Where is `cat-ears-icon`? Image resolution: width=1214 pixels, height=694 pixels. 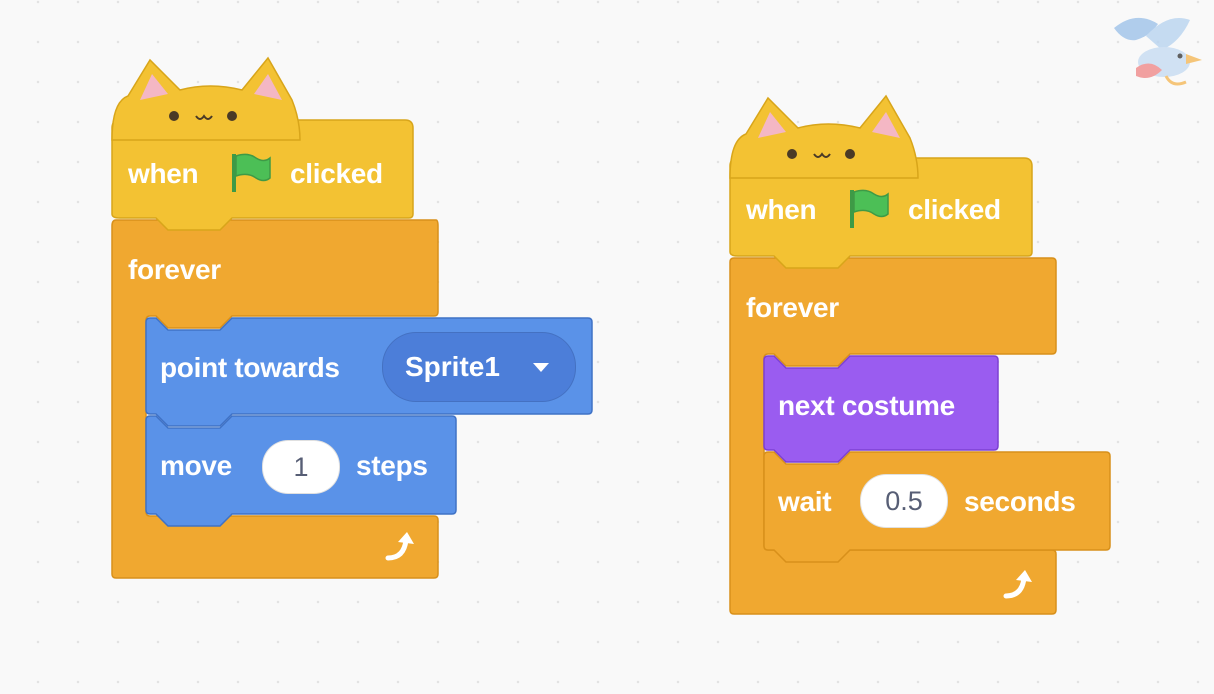
cat-ears-icon is located at coordinates (824, 136).